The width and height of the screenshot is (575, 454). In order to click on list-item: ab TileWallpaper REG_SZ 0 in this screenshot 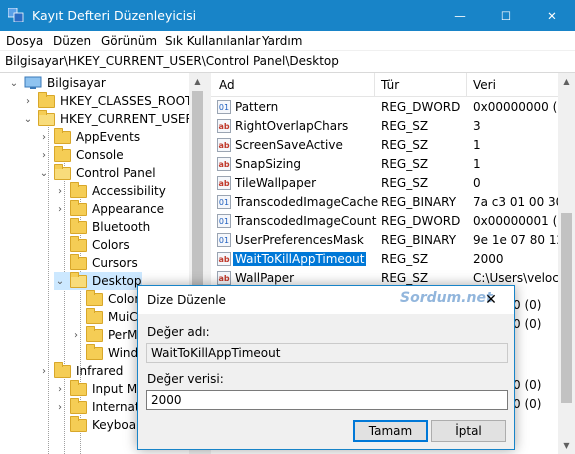, I will do `click(393, 183)`.